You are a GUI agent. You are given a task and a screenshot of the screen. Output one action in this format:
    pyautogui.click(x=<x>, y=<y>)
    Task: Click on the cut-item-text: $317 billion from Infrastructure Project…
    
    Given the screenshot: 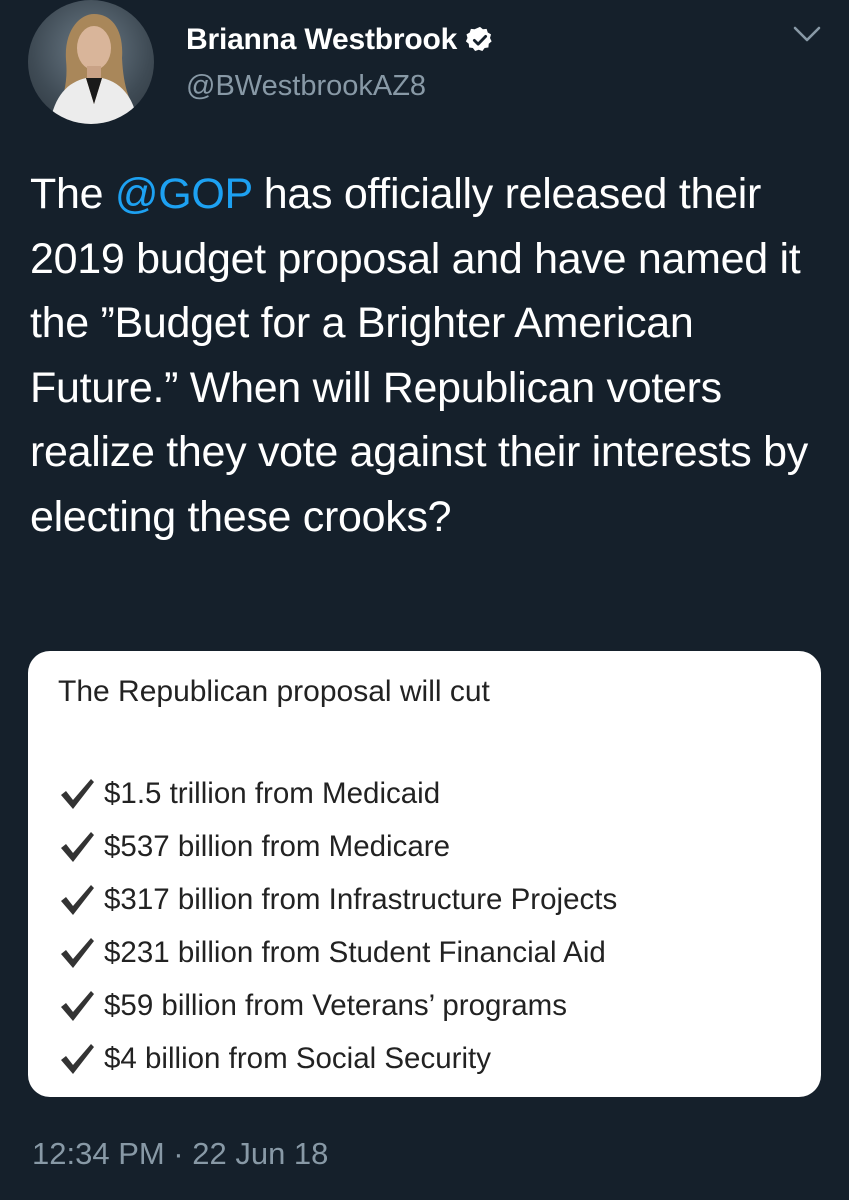 What is the action you would take?
    pyautogui.click(x=361, y=899)
    